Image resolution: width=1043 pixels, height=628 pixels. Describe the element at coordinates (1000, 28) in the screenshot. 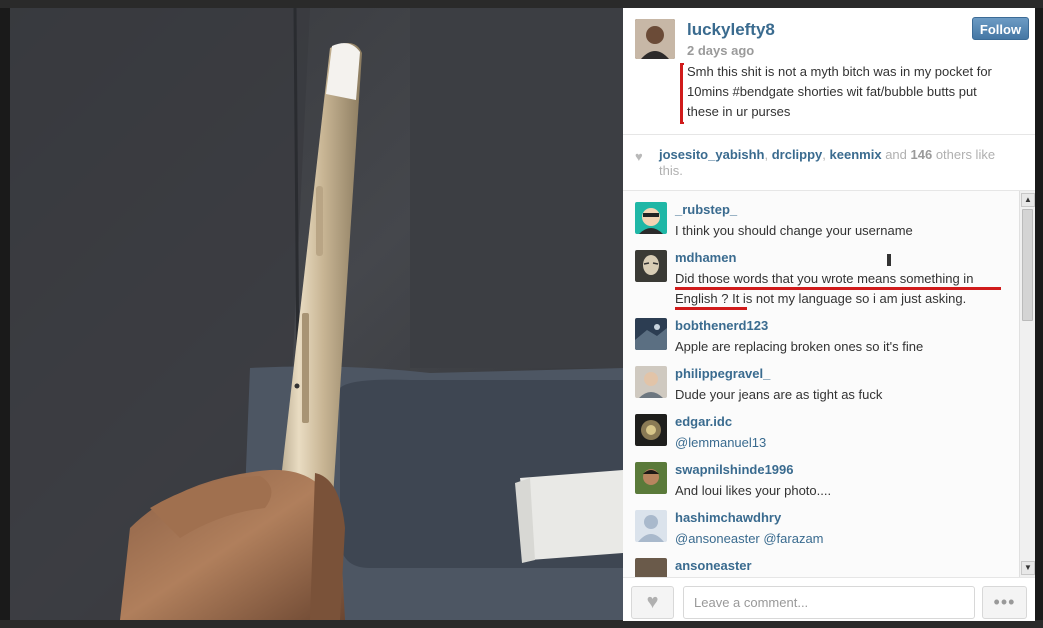

I see `follow-button: Follow` at that location.